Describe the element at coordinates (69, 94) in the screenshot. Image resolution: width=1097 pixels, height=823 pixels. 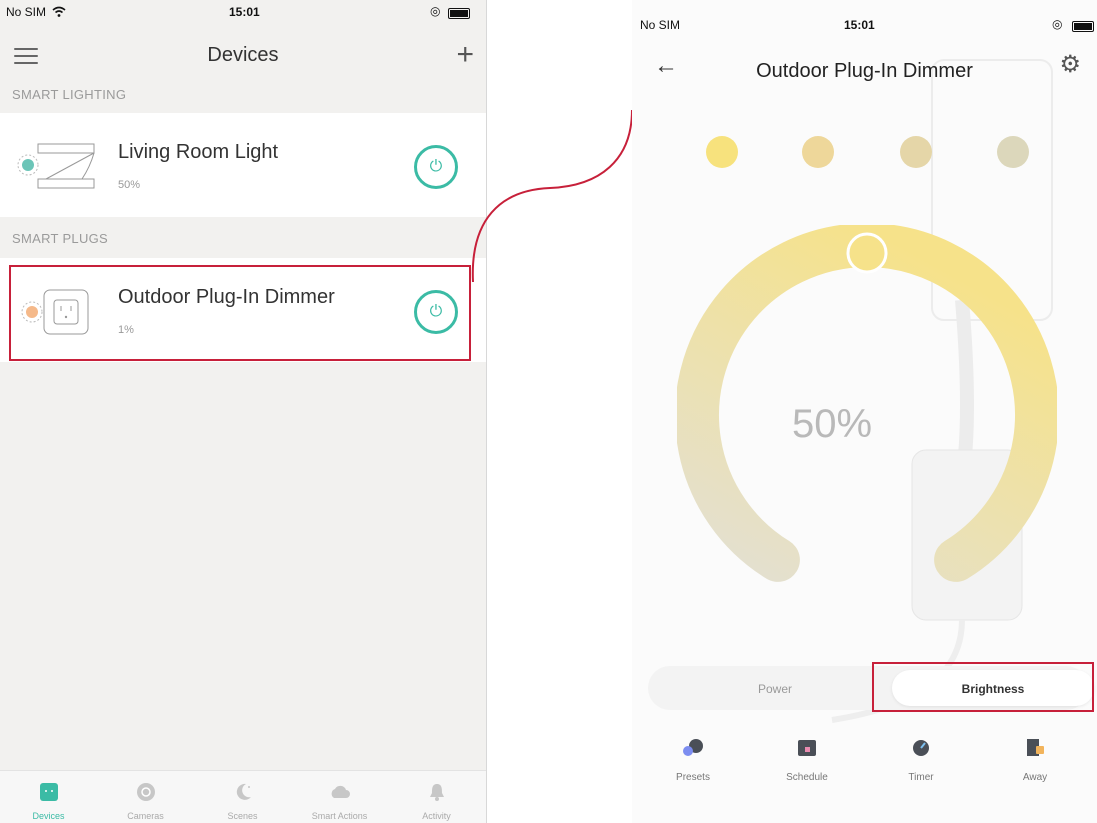
I see `section-header-lighting: SMART LIGHTING` at that location.